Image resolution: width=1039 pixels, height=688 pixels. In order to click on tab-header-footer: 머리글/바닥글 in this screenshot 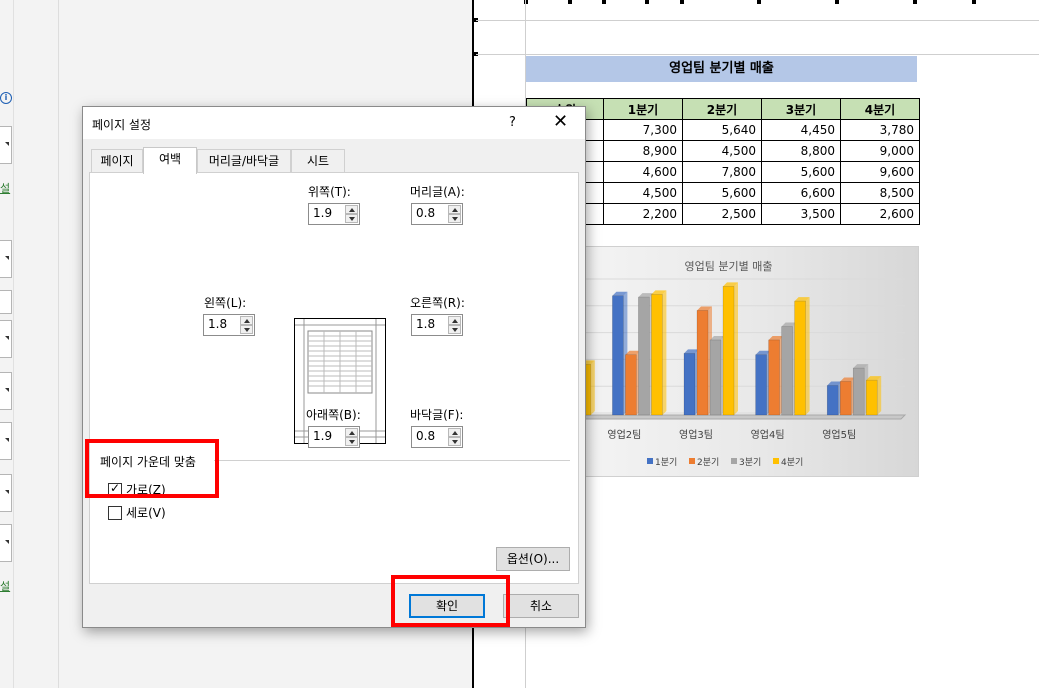, I will do `click(244, 160)`.